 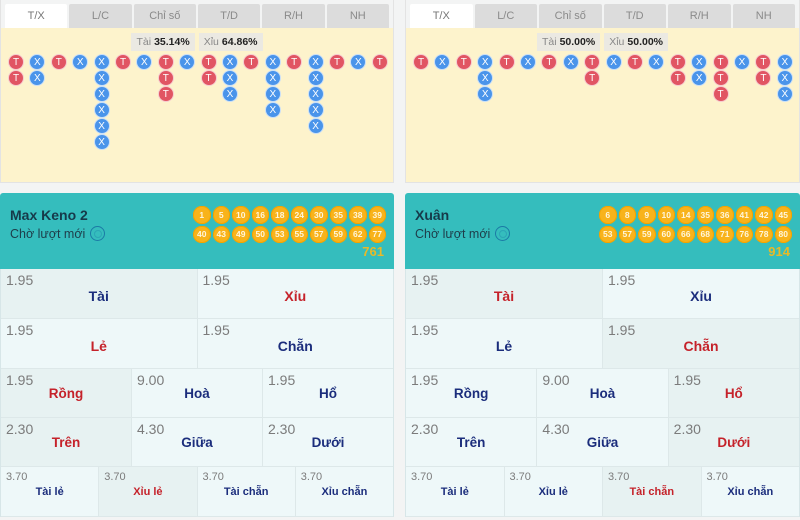 I want to click on result-ball: 36, so click(x=725, y=215).